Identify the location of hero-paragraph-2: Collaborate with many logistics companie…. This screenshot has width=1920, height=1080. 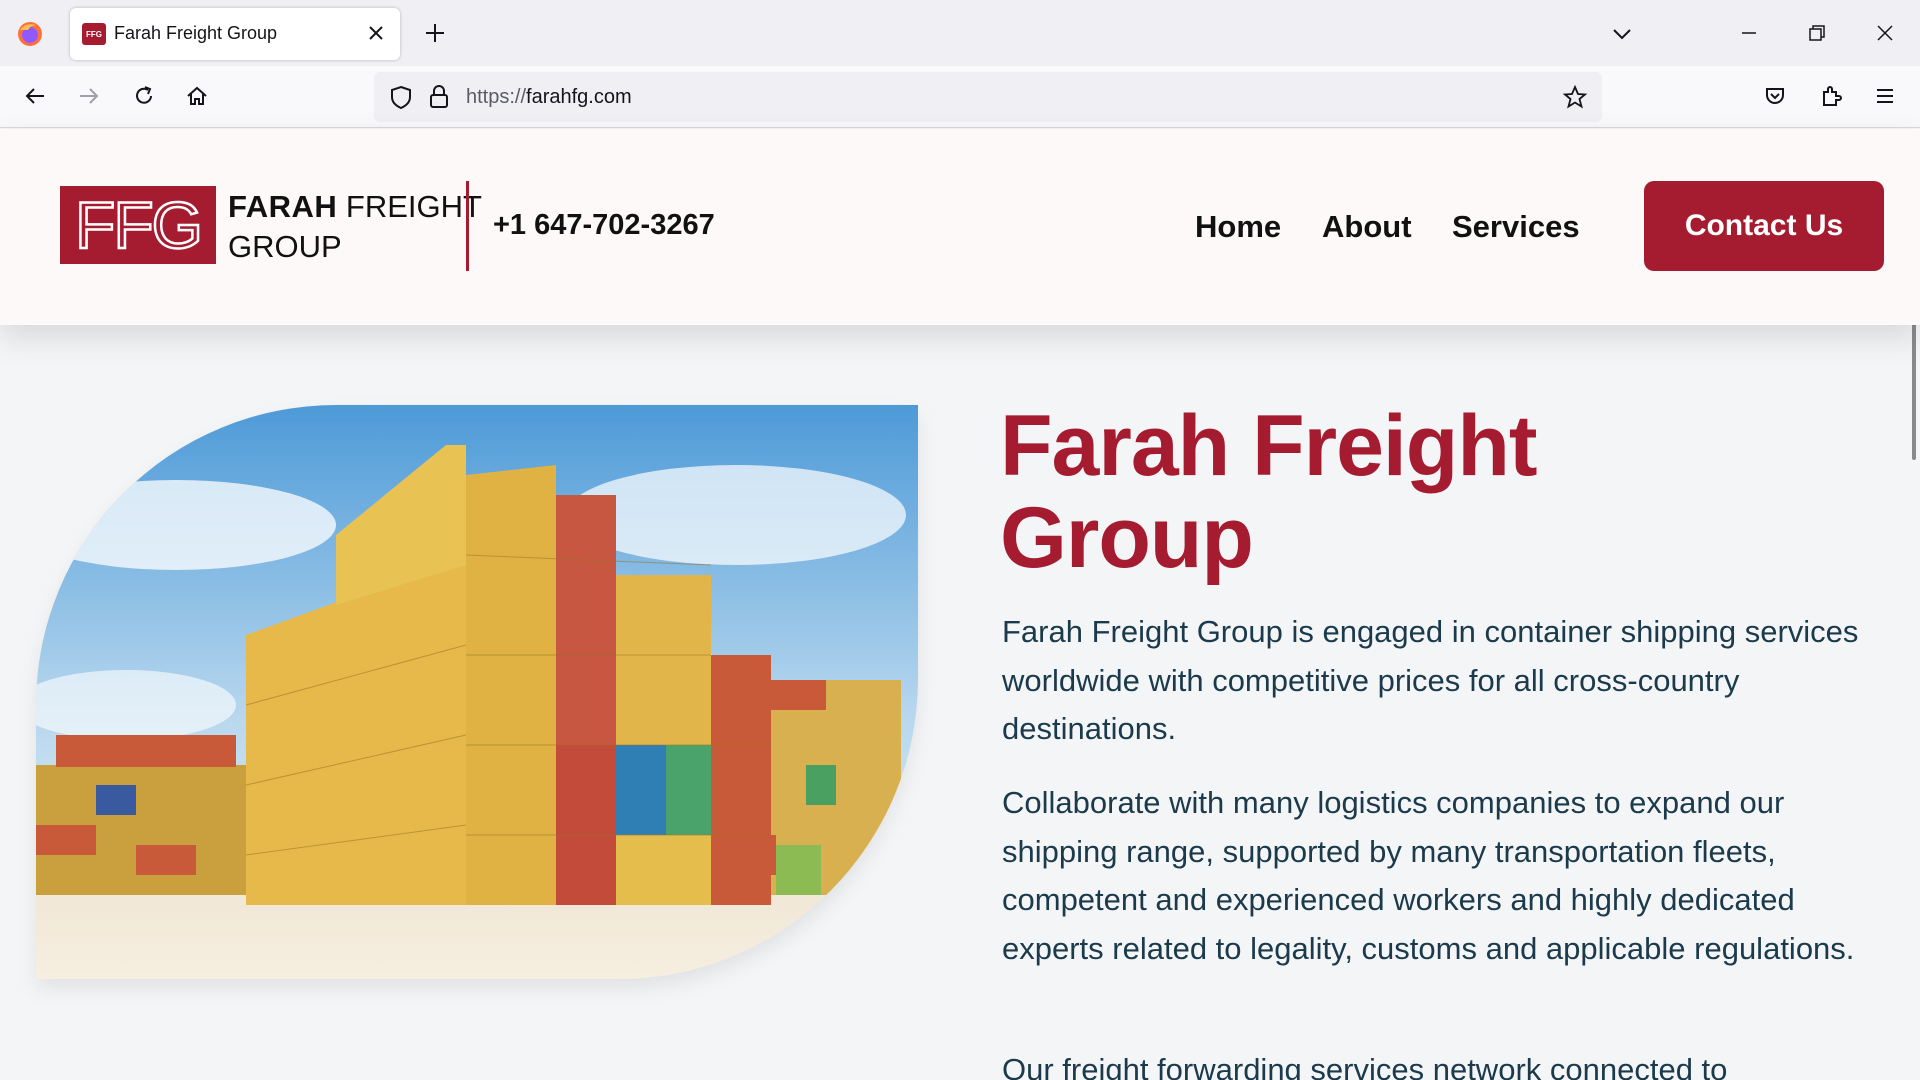
(1428, 875).